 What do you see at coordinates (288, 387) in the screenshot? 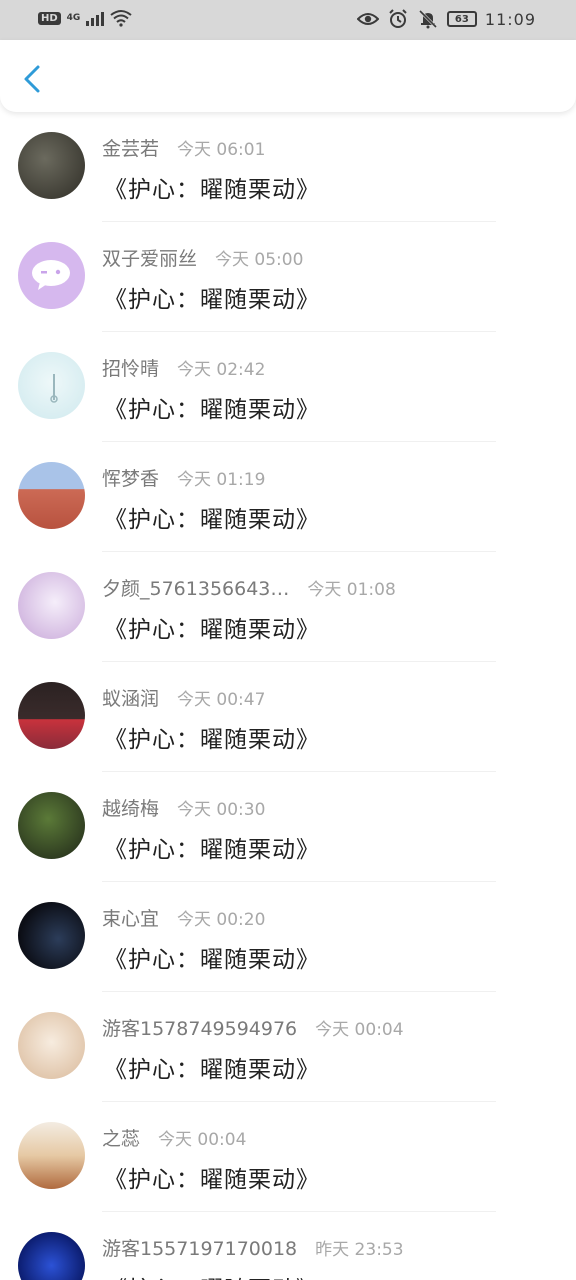
I see `list-item: 招怜晴 今天 02:42 《护心：曜随栗动》` at bounding box center [288, 387].